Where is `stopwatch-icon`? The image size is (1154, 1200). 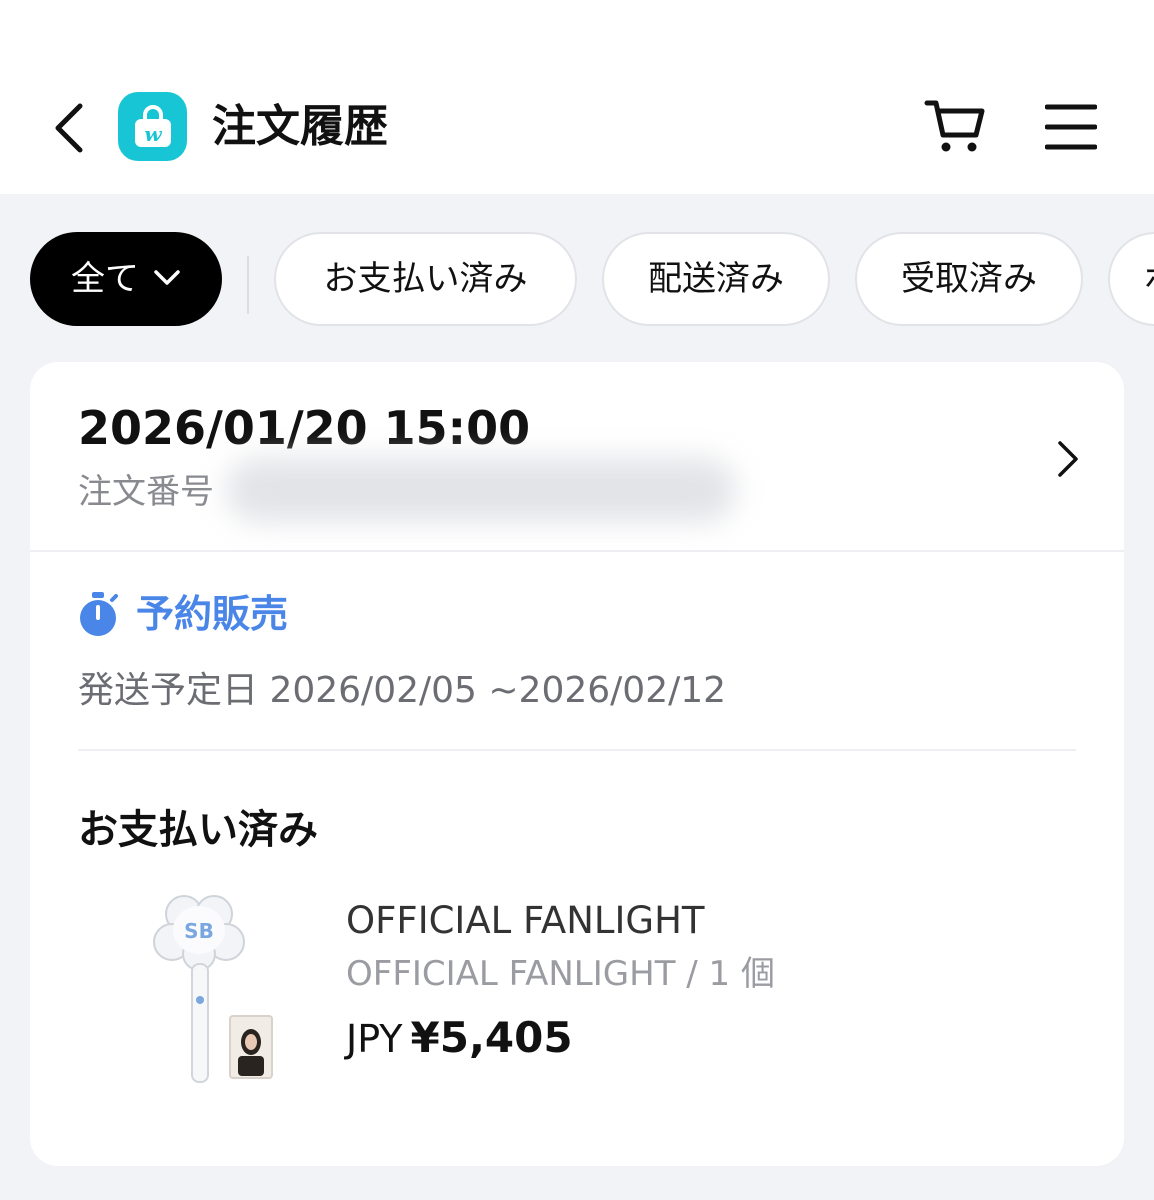
stopwatch-icon is located at coordinates (99, 614).